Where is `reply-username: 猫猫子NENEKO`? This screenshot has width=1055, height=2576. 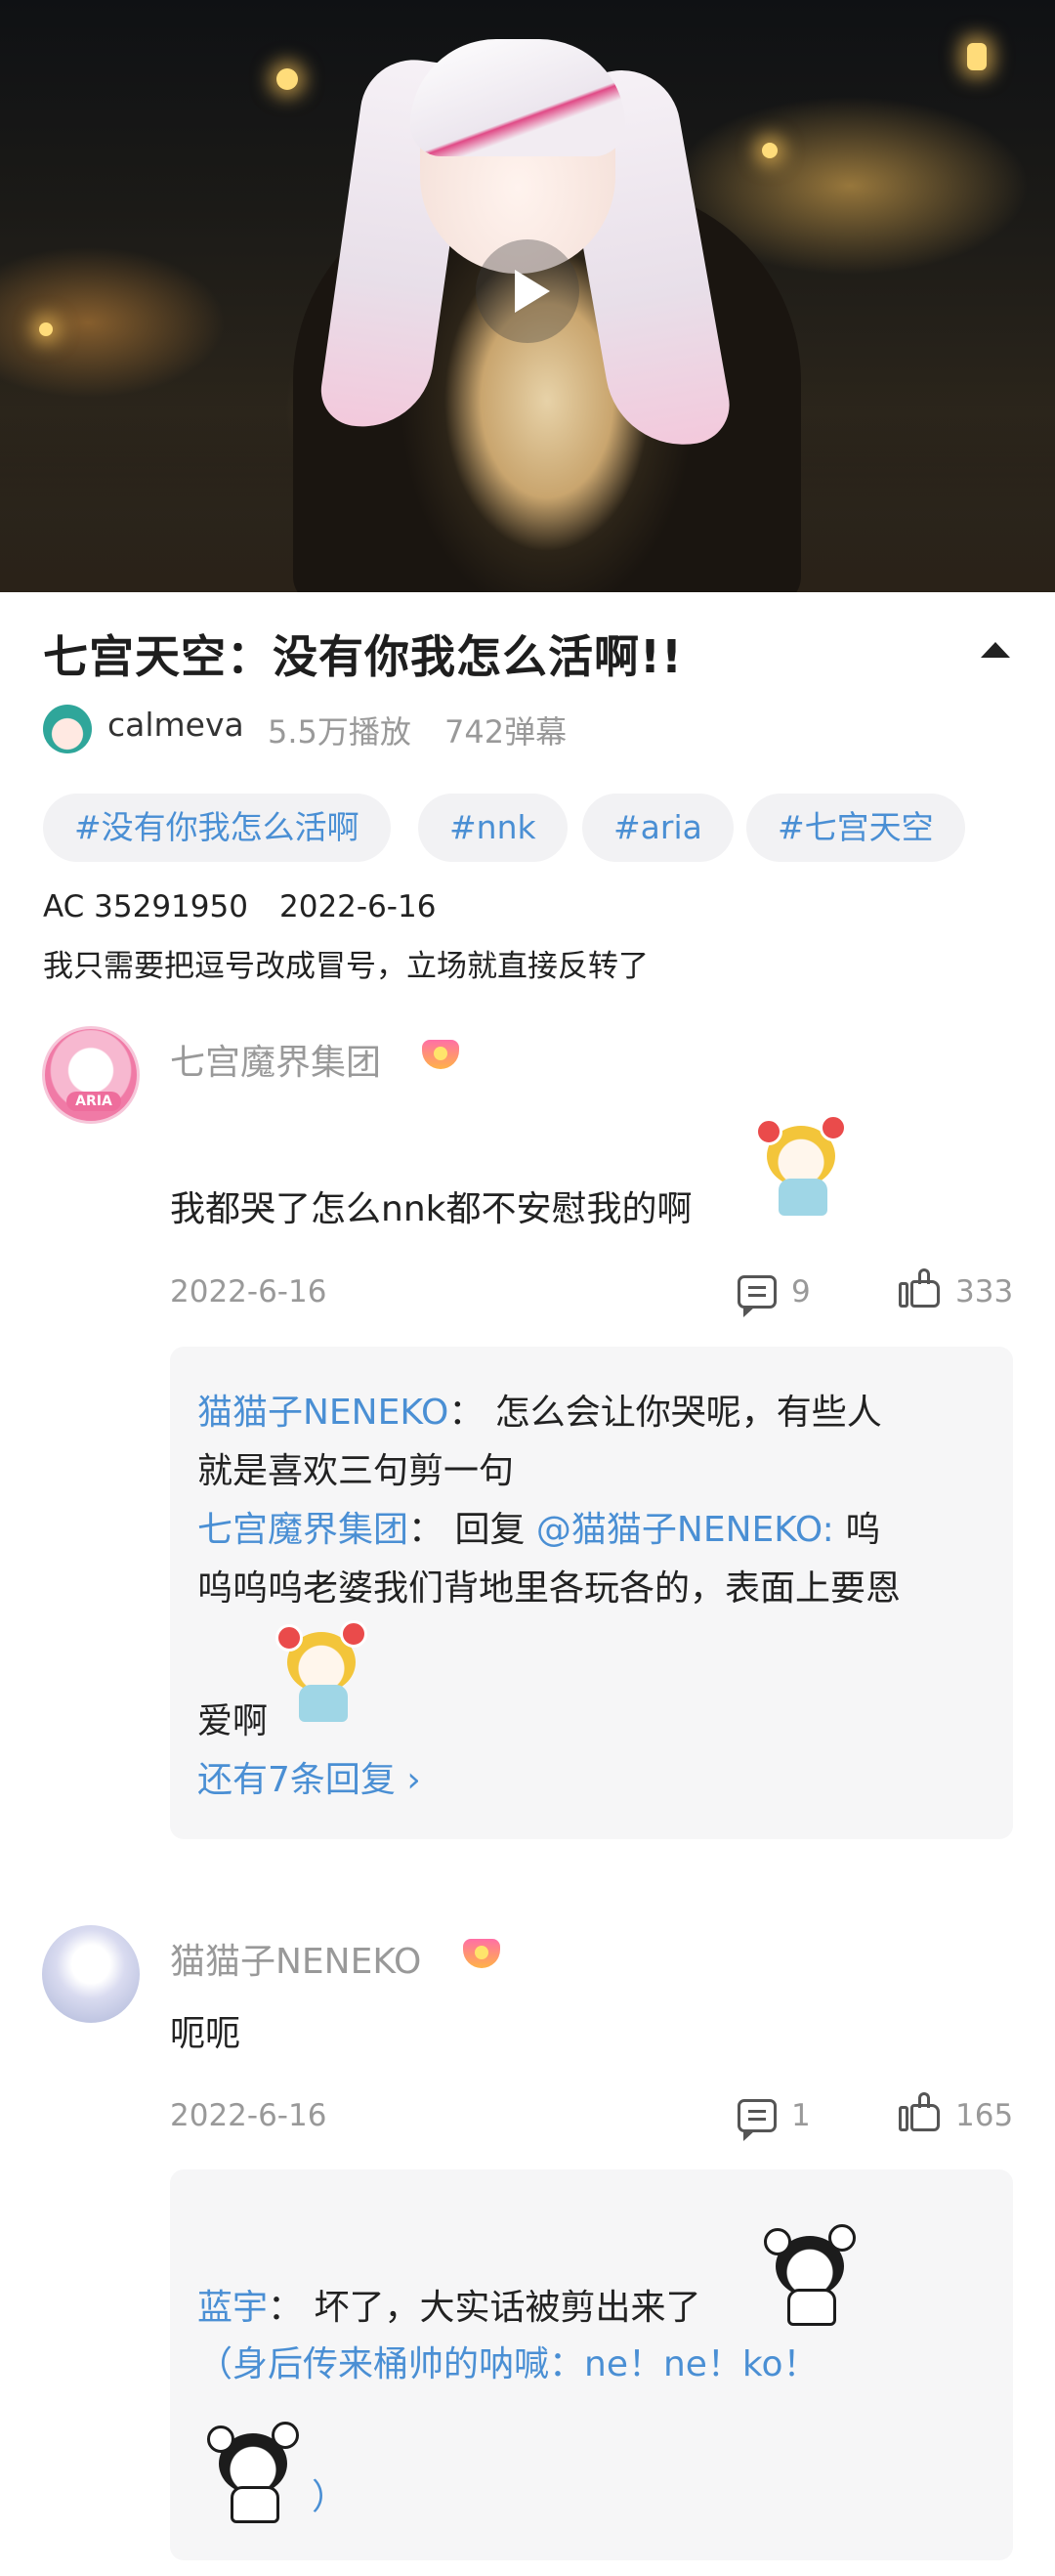
reply-username: 猫猫子NENEKO is located at coordinates (322, 1413).